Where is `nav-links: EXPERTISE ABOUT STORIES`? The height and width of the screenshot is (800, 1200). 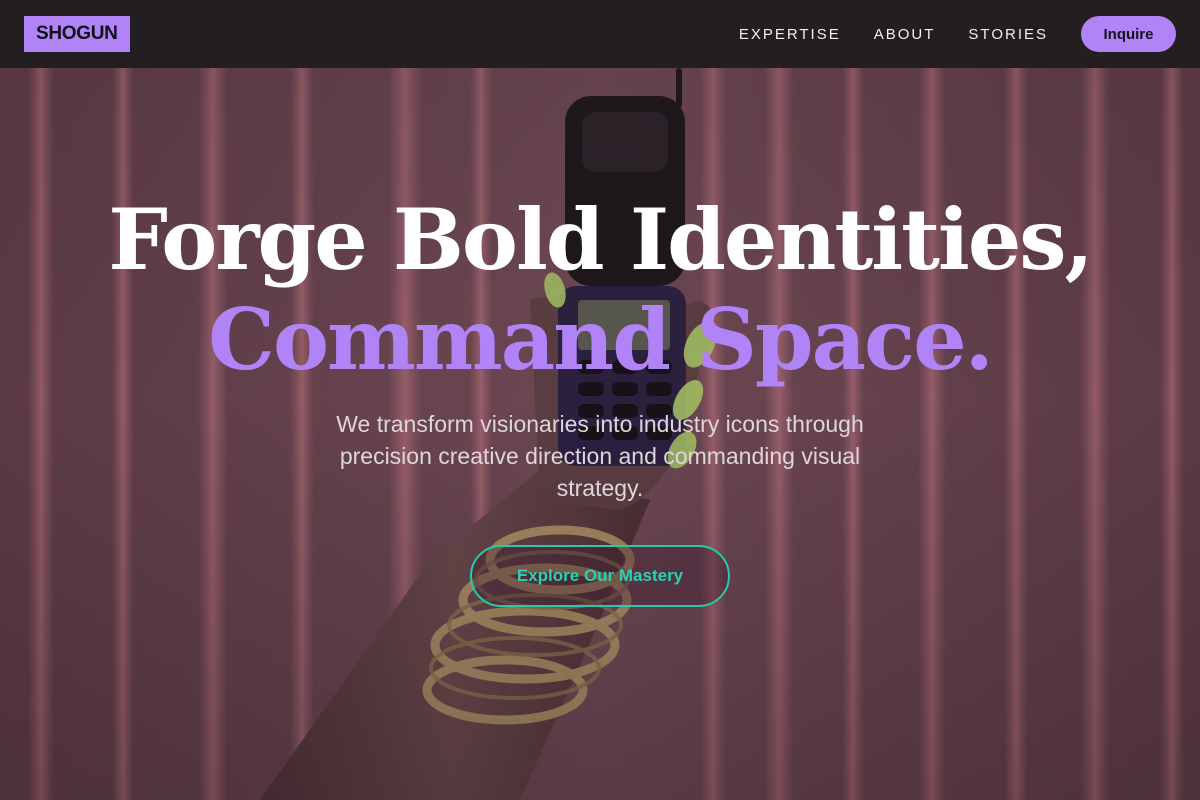 nav-links: EXPERTISE ABOUT STORIES is located at coordinates (893, 34).